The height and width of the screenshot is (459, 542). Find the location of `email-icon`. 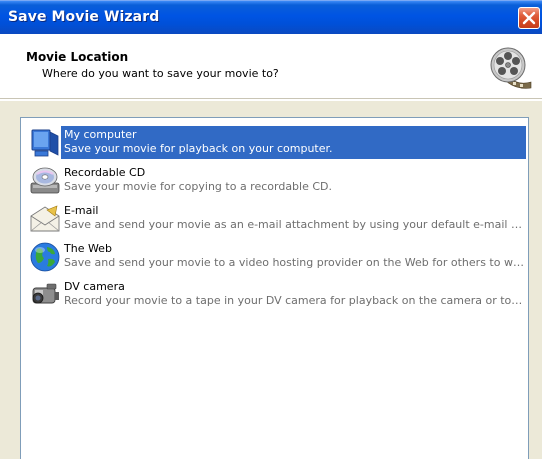

email-icon is located at coordinates (45, 218).